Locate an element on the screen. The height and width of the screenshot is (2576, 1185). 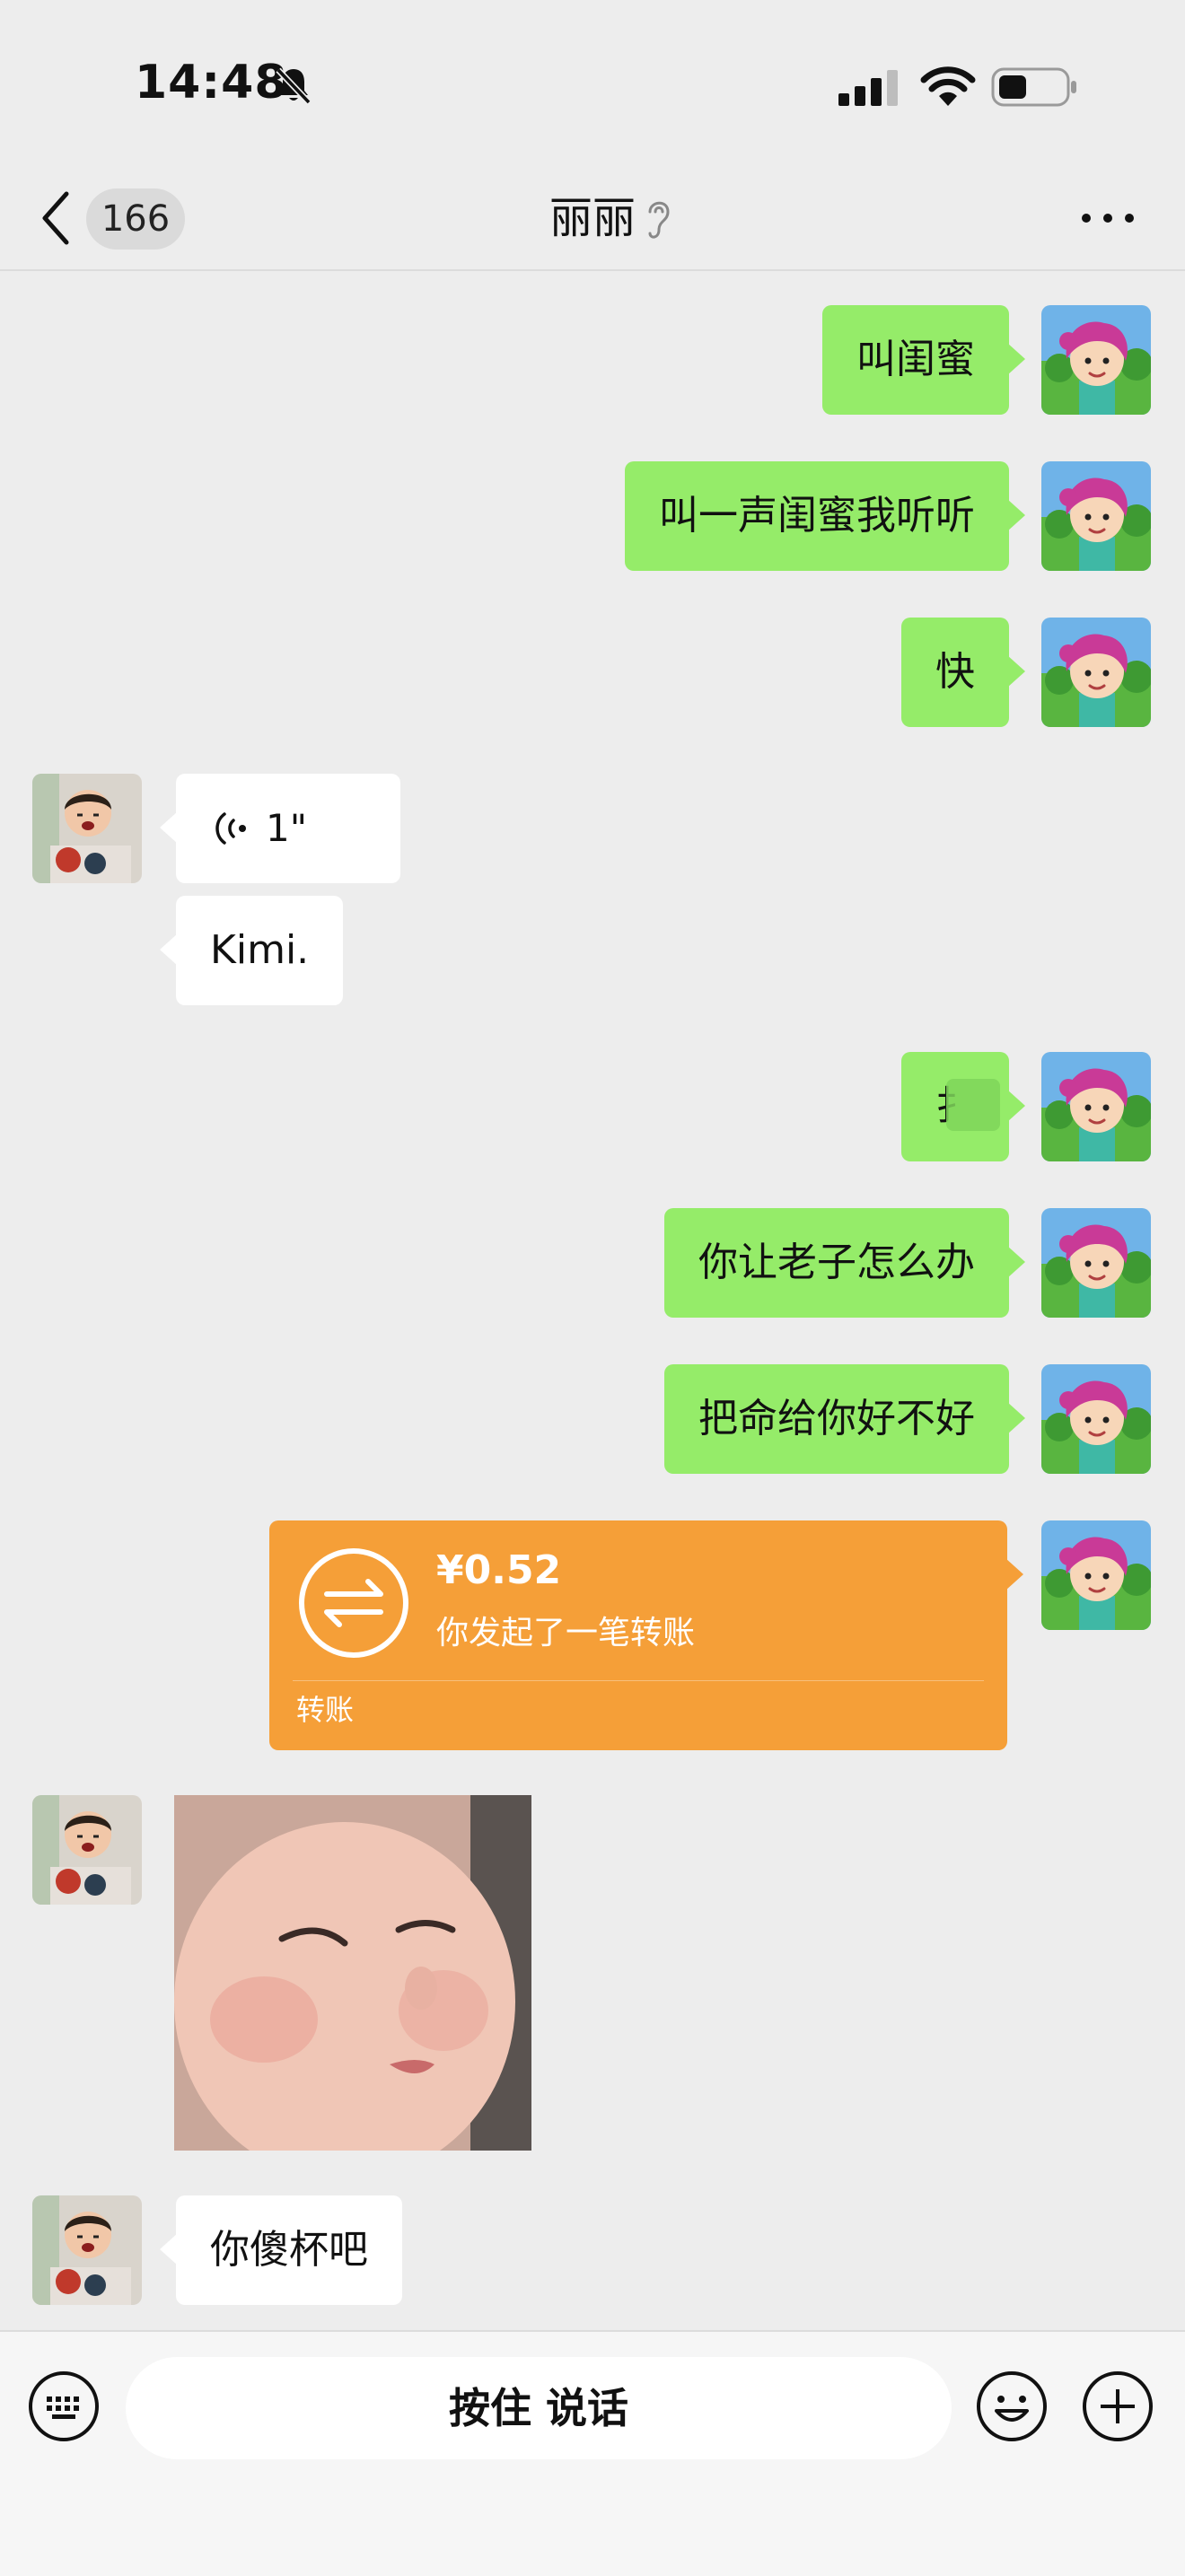
battery-icon is located at coordinates (1033, 87).